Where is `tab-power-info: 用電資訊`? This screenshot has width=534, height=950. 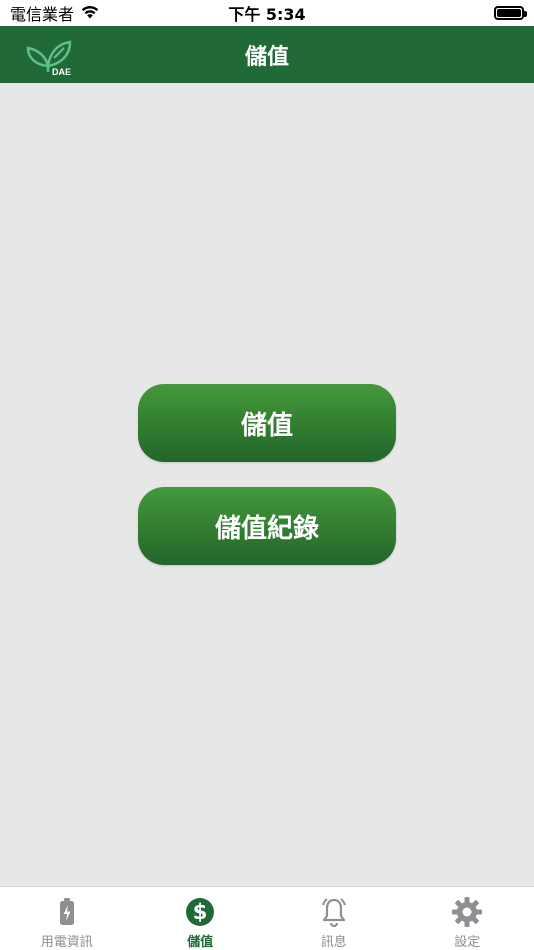 tab-power-info: 用電資訊 is located at coordinates (67, 918).